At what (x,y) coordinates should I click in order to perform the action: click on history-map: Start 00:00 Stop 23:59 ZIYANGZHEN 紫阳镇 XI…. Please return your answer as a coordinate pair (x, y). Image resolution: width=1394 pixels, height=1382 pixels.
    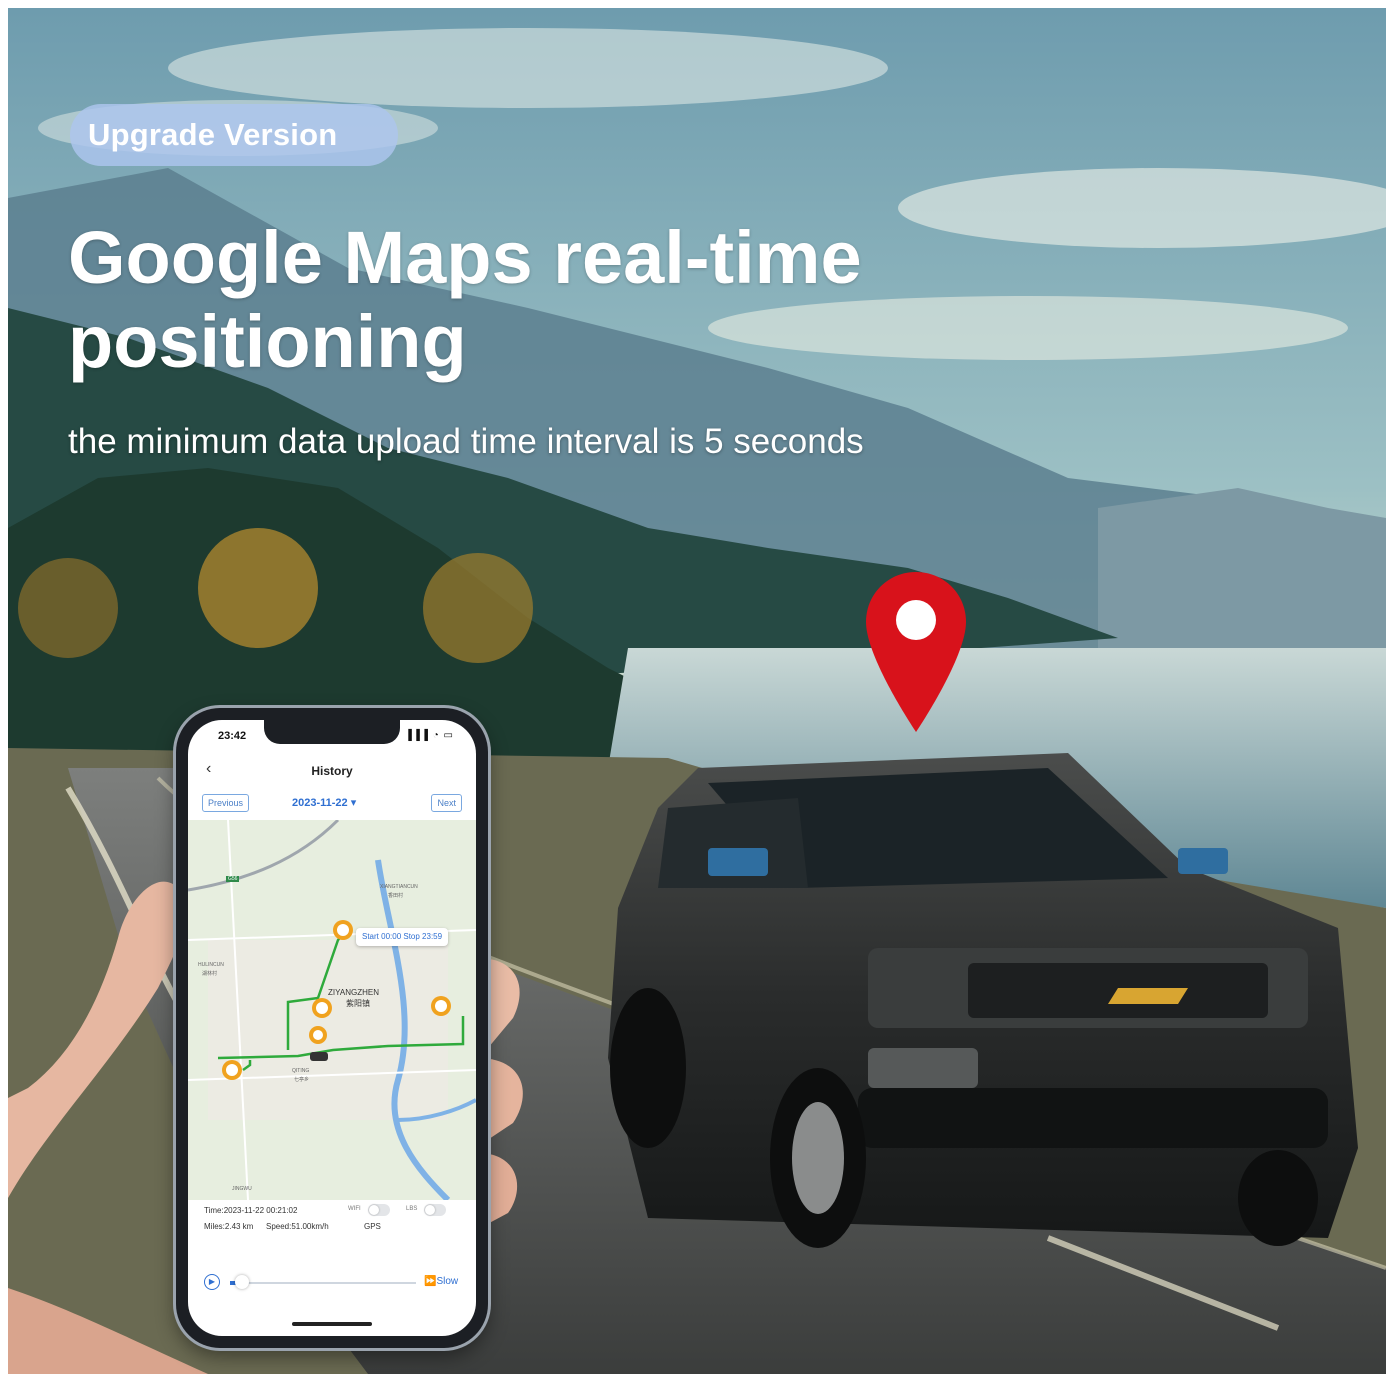
    Looking at the image, I should click on (332, 1010).